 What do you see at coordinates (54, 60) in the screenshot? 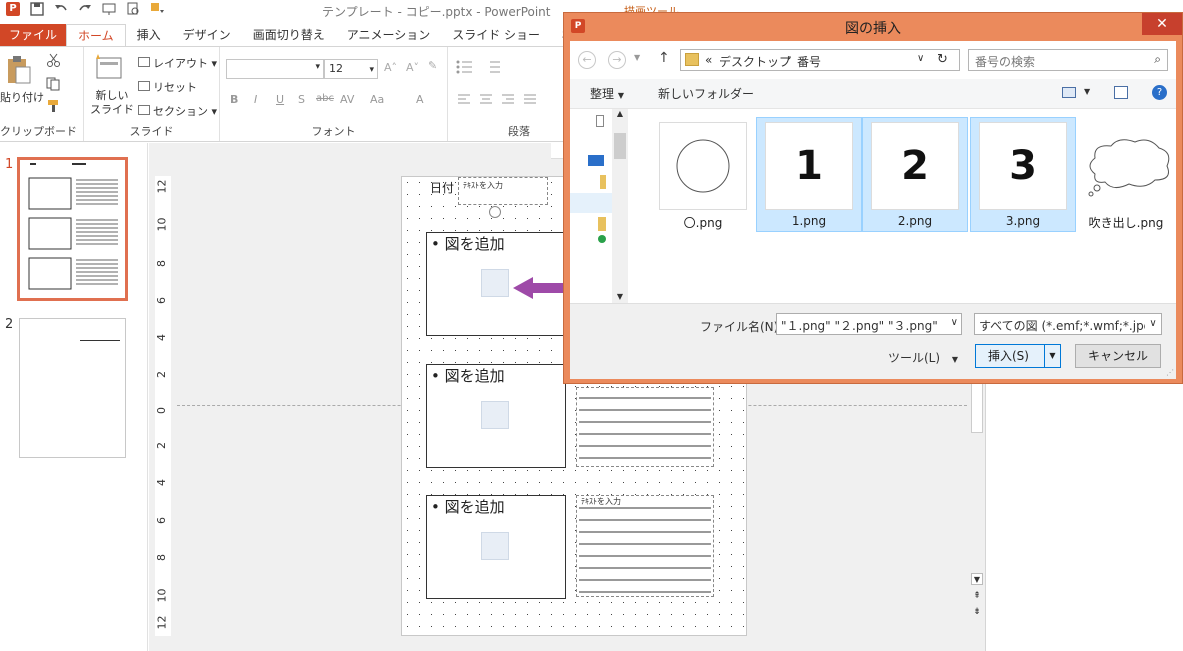
I see `cut-icon` at bounding box center [54, 60].